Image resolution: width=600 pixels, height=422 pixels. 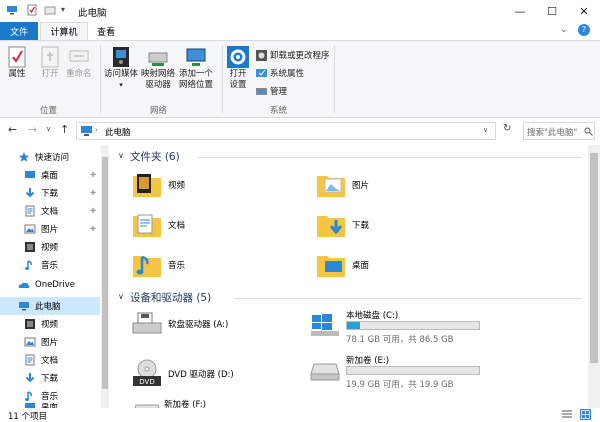 I want to click on nav-quick-access: 快速访问, so click(x=50, y=157).